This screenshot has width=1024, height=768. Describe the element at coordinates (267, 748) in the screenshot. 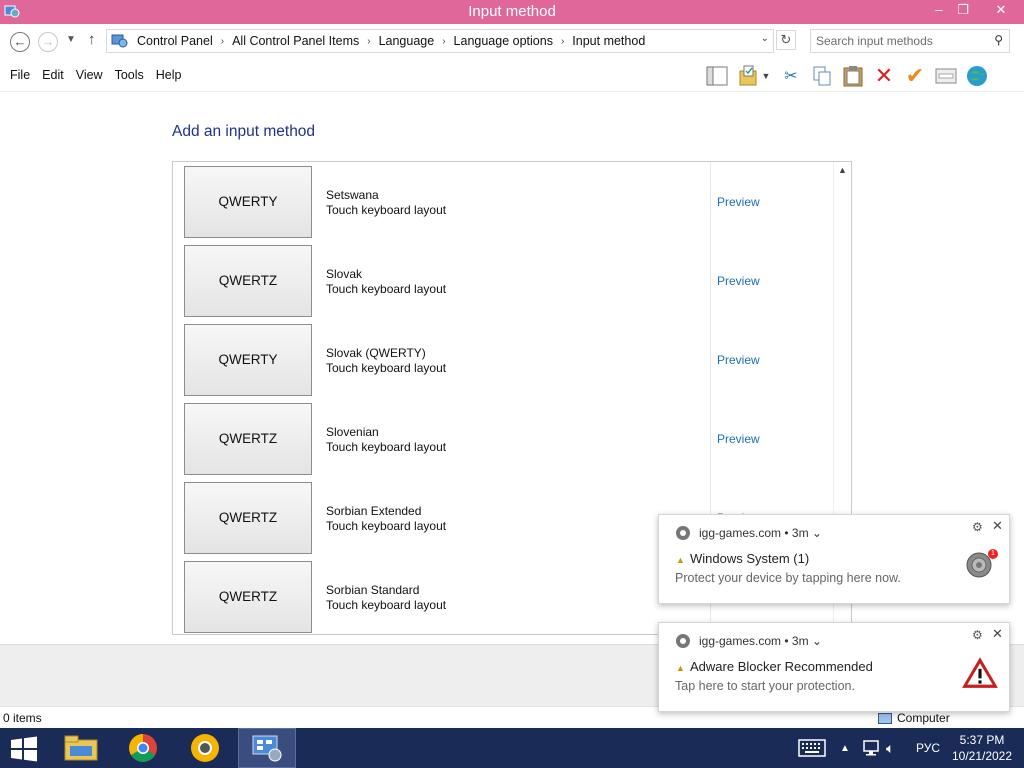

I see `control-panel-taskbar-icon` at that location.